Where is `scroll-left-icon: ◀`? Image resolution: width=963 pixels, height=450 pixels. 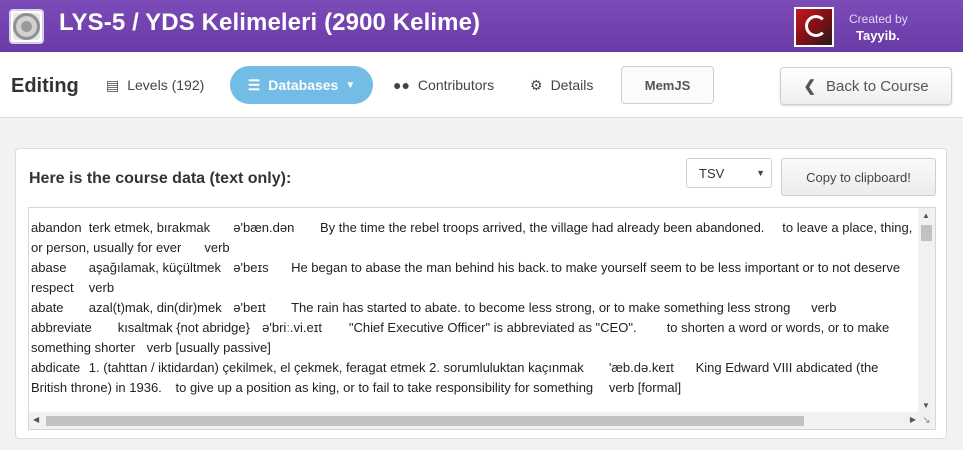
scroll-left-icon: ◀ is located at coordinates (36, 419).